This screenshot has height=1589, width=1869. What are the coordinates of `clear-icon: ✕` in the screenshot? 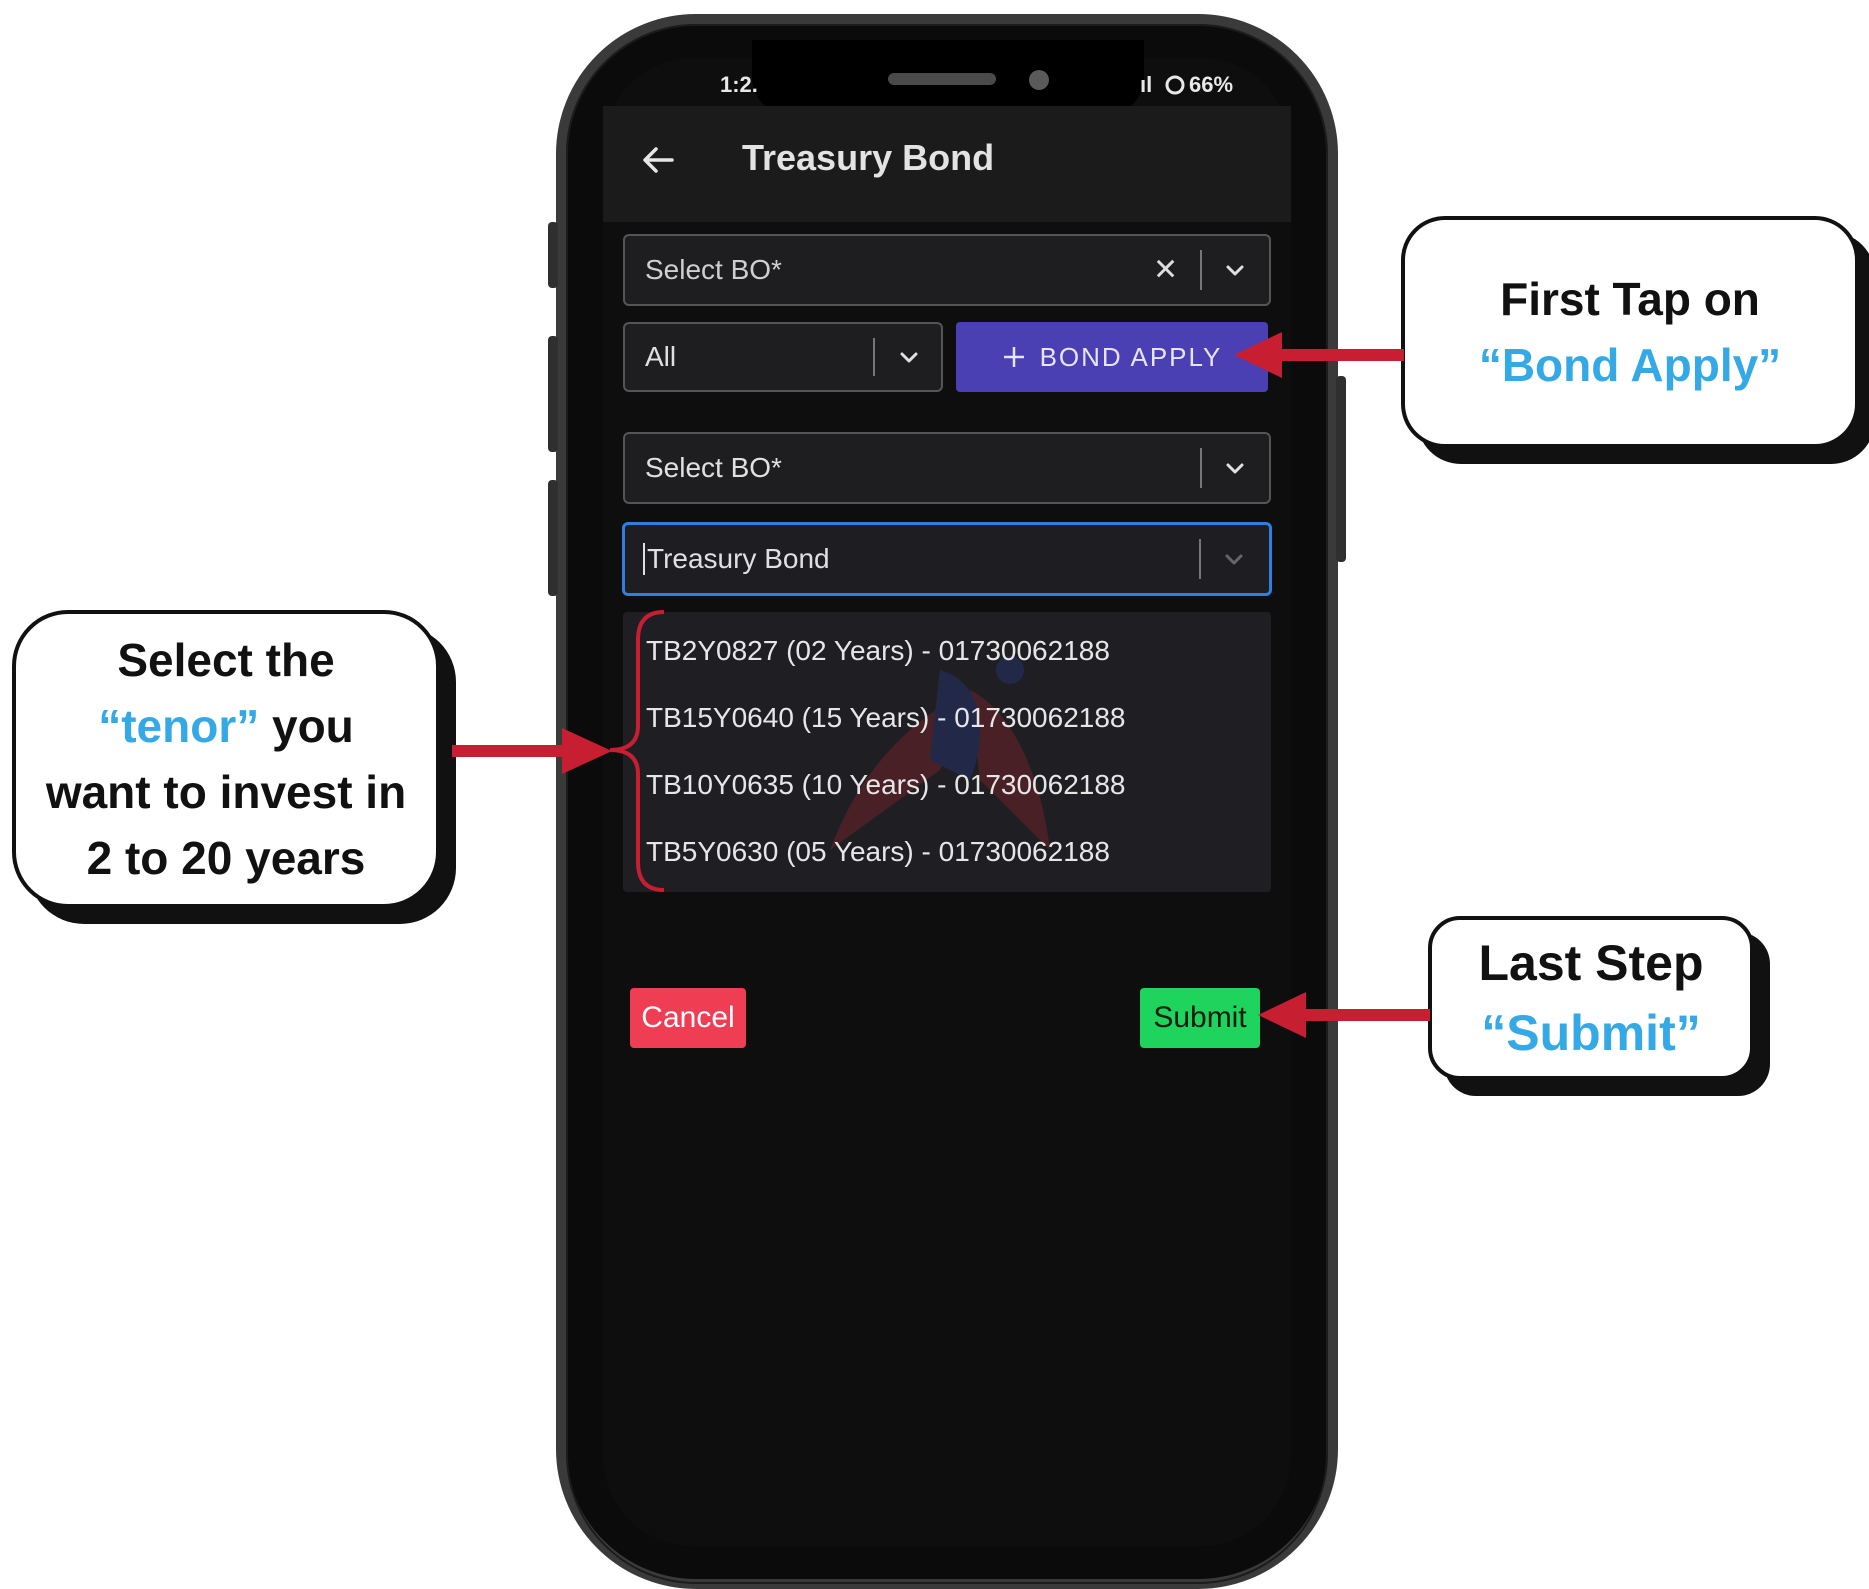 It's located at (1165, 270).